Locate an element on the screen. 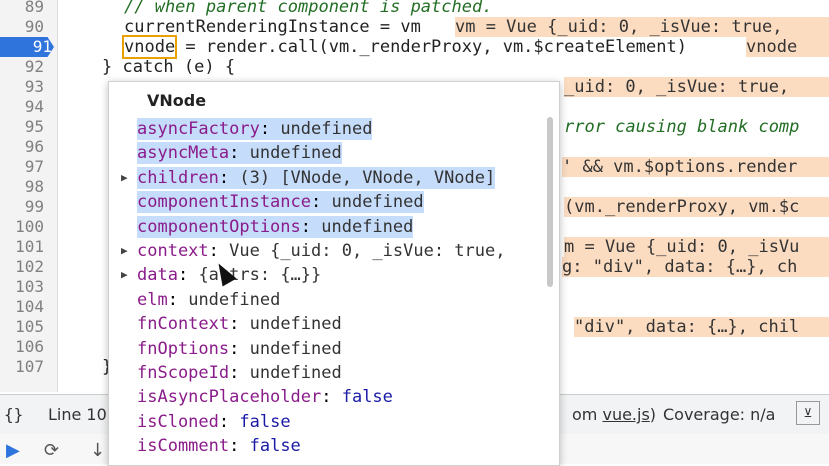 The width and height of the screenshot is (829, 466). property-row: isComment: false is located at coordinates (219, 446).